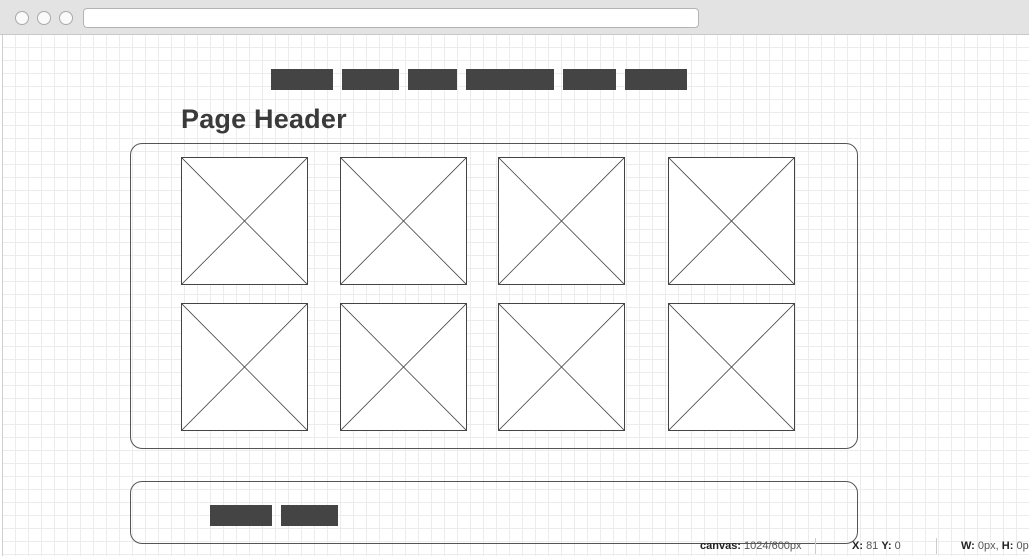 The width and height of the screenshot is (1029, 556). I want to click on browser-toolbar, so click(514, 17).